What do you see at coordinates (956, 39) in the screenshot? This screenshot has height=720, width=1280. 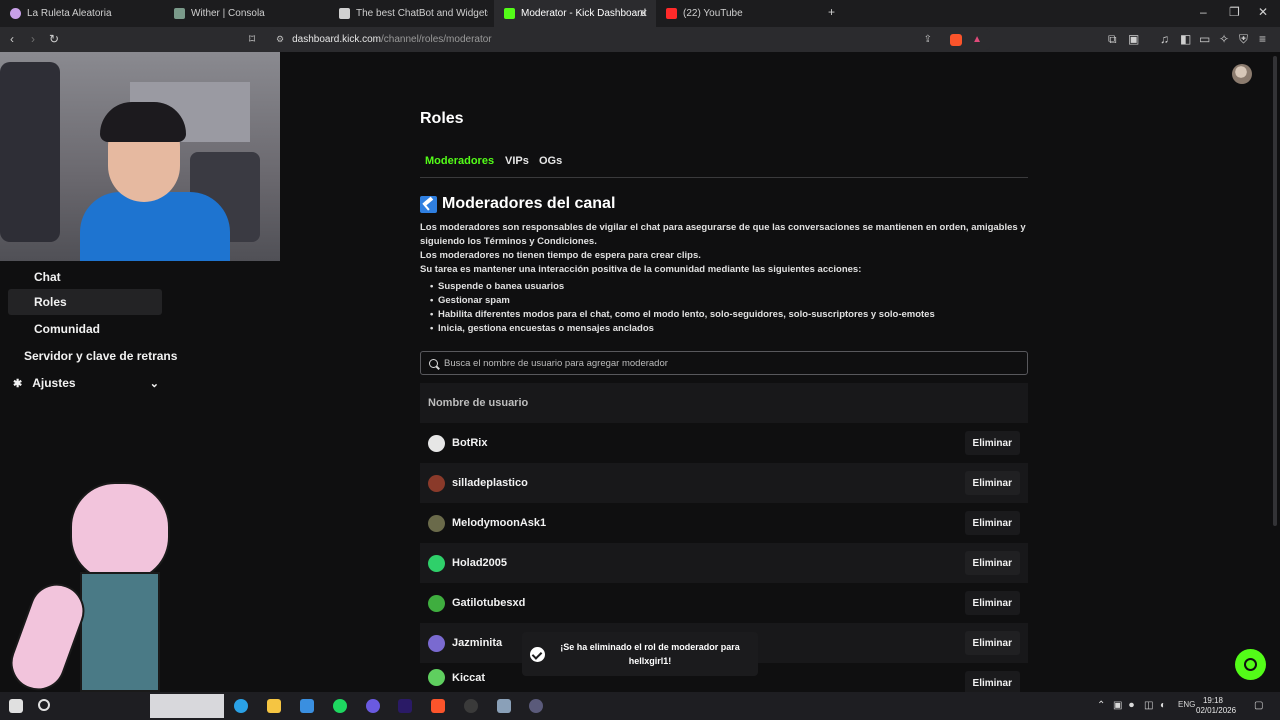 I see `brave-shield-icon` at bounding box center [956, 39].